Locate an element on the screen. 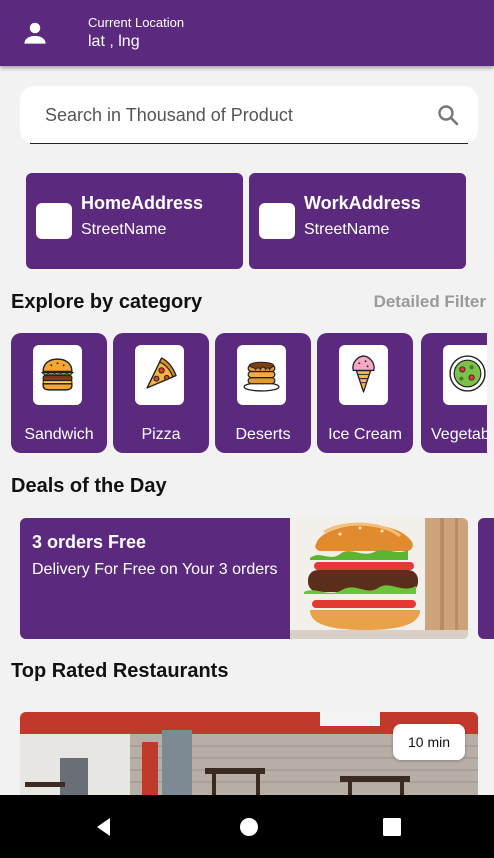 The width and height of the screenshot is (494, 858). pizza-icon is located at coordinates (161, 373).